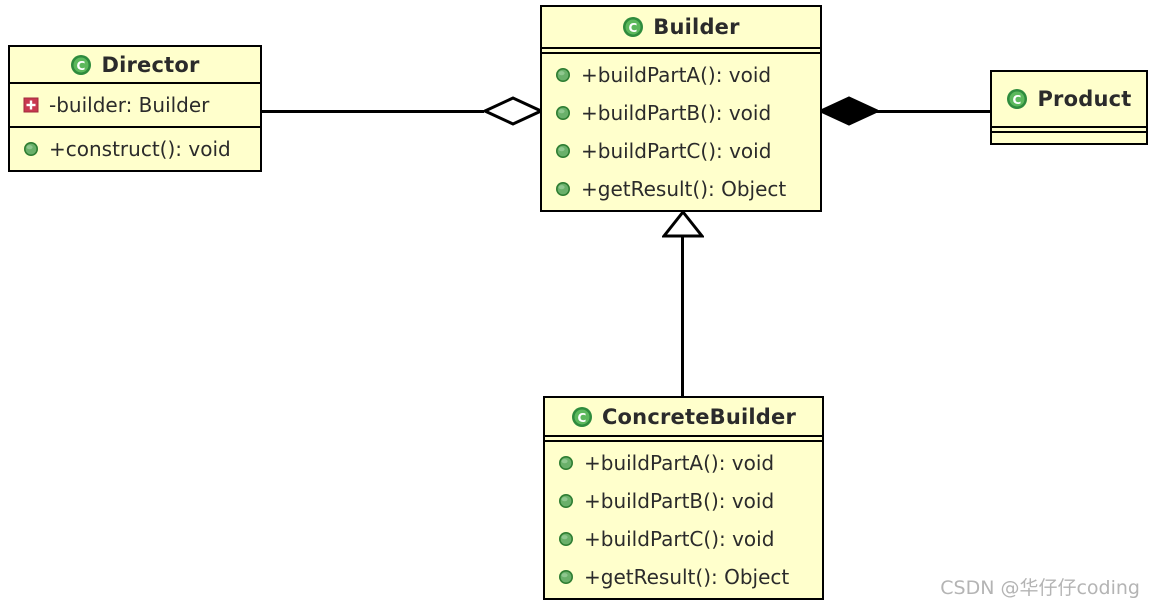  I want to click on class-title-product: C Product, so click(1069, 99).